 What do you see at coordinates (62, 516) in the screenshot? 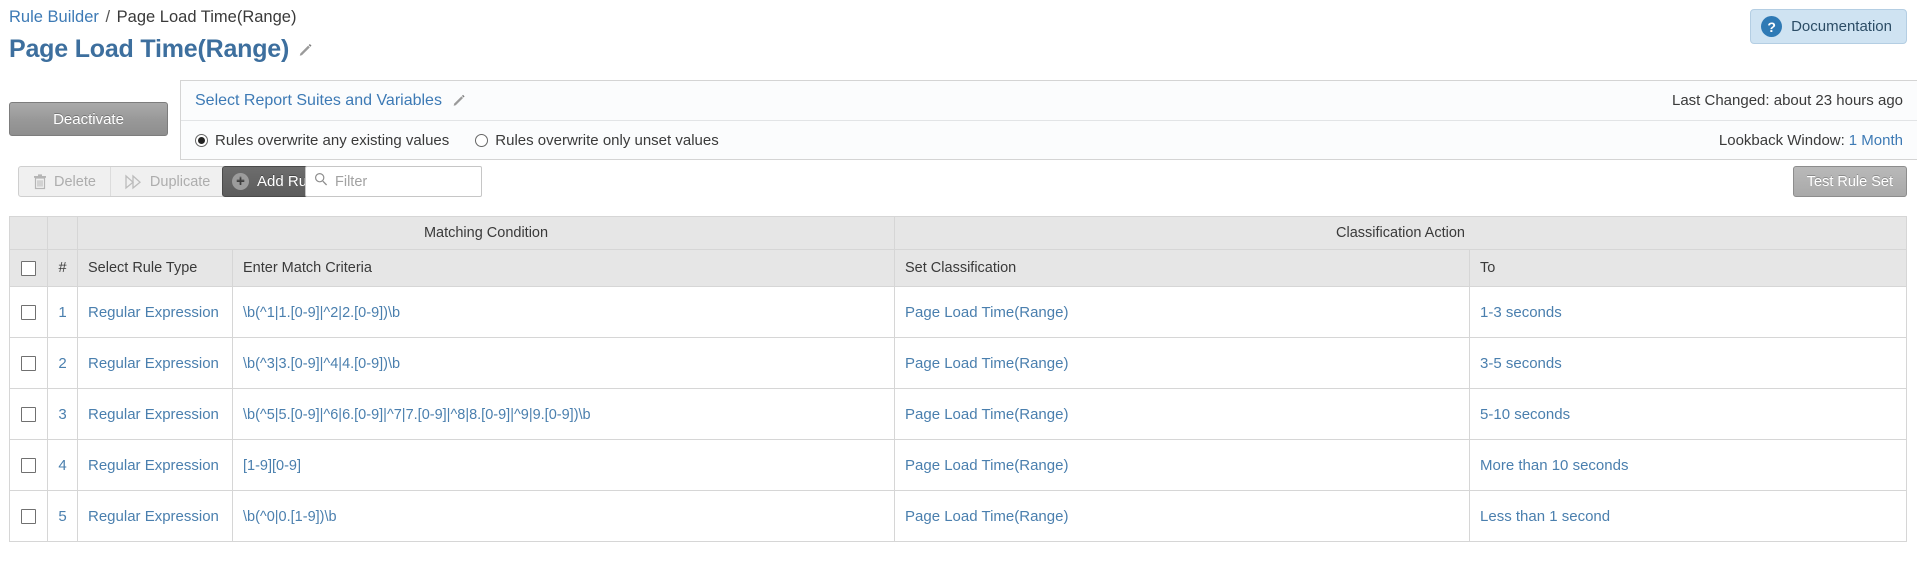
I see `row-number: 5` at bounding box center [62, 516].